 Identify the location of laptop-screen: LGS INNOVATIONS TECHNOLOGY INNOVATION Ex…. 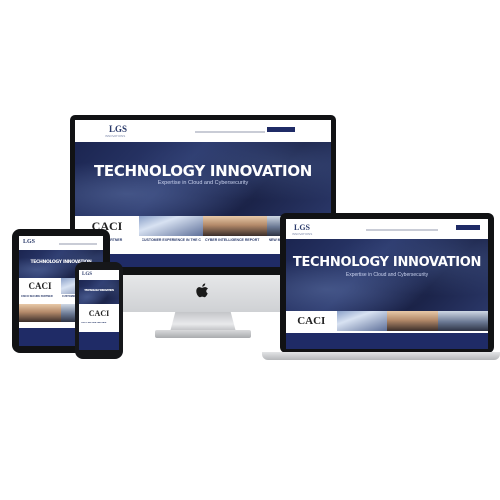
(387, 284).